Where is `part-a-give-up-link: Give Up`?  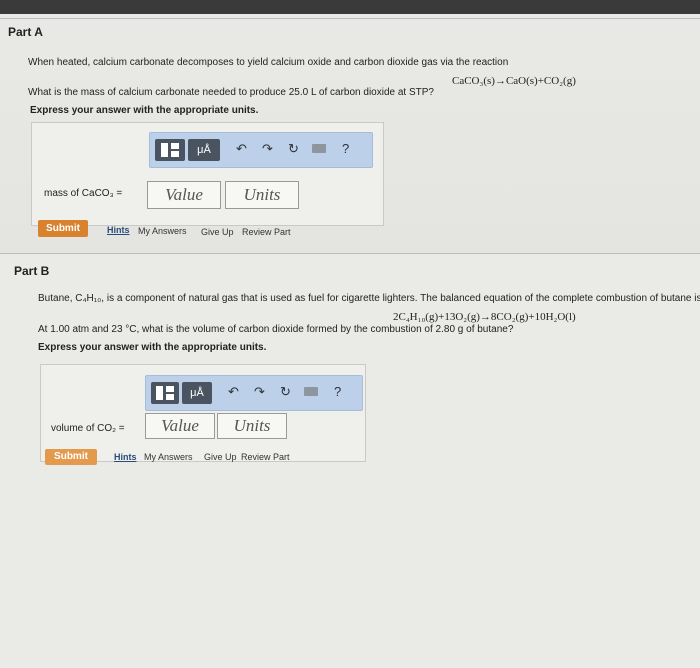
part-a-give-up-link: Give Up is located at coordinates (217, 232).